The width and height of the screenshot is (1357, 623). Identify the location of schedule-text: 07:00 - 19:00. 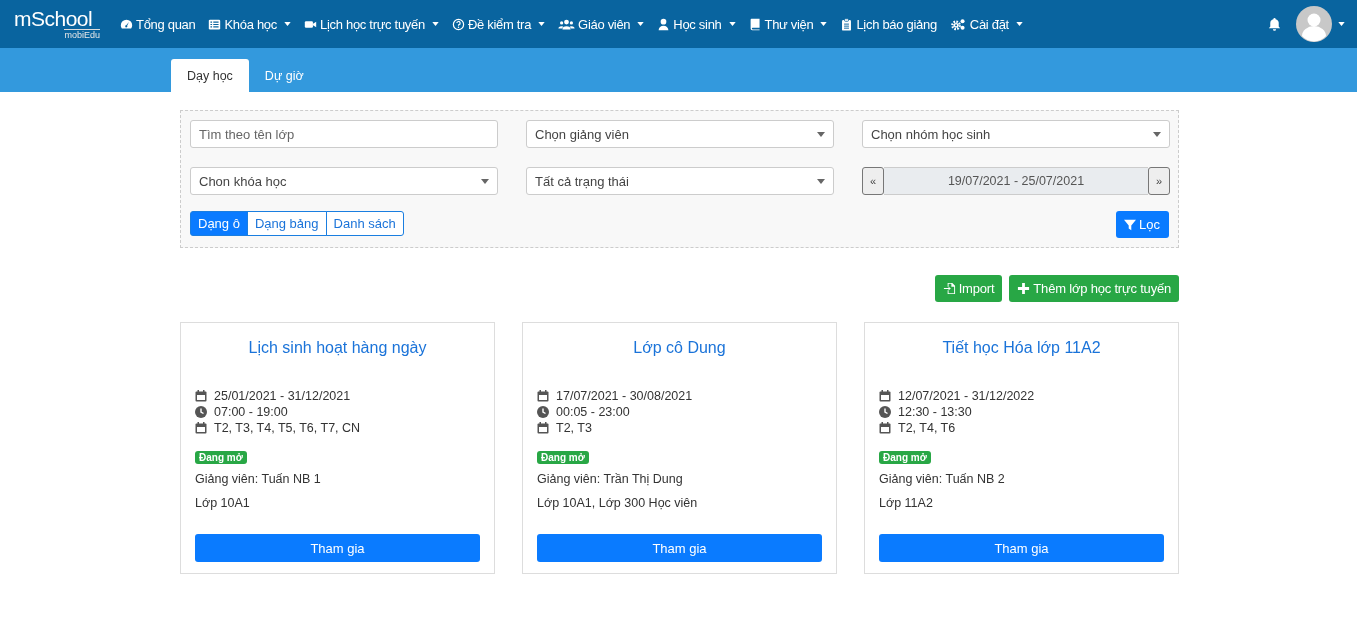
(251, 412).